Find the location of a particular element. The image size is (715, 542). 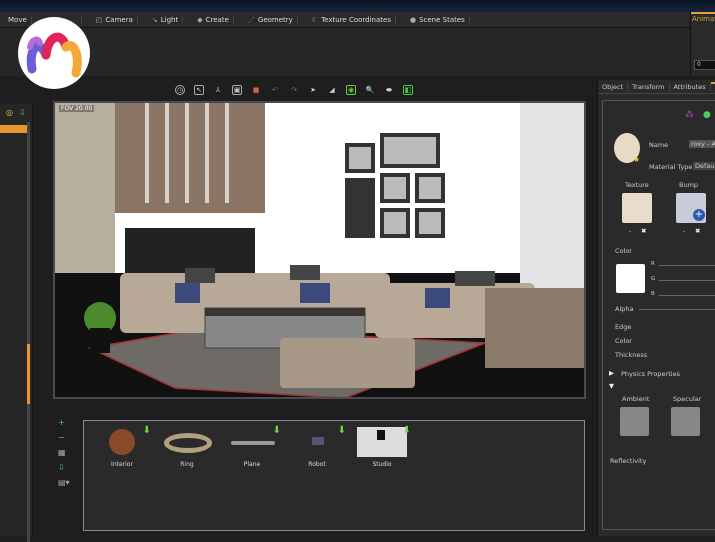

asset-name: Plane is located at coordinates (252, 464).